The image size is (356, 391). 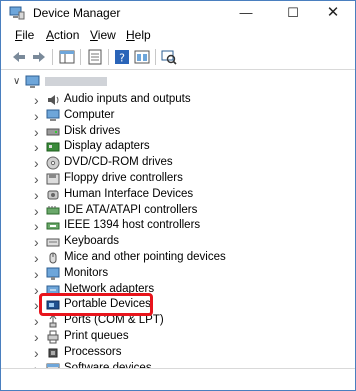 I want to click on tree-item-software-devices: ›Software devices, so click(x=178, y=364).